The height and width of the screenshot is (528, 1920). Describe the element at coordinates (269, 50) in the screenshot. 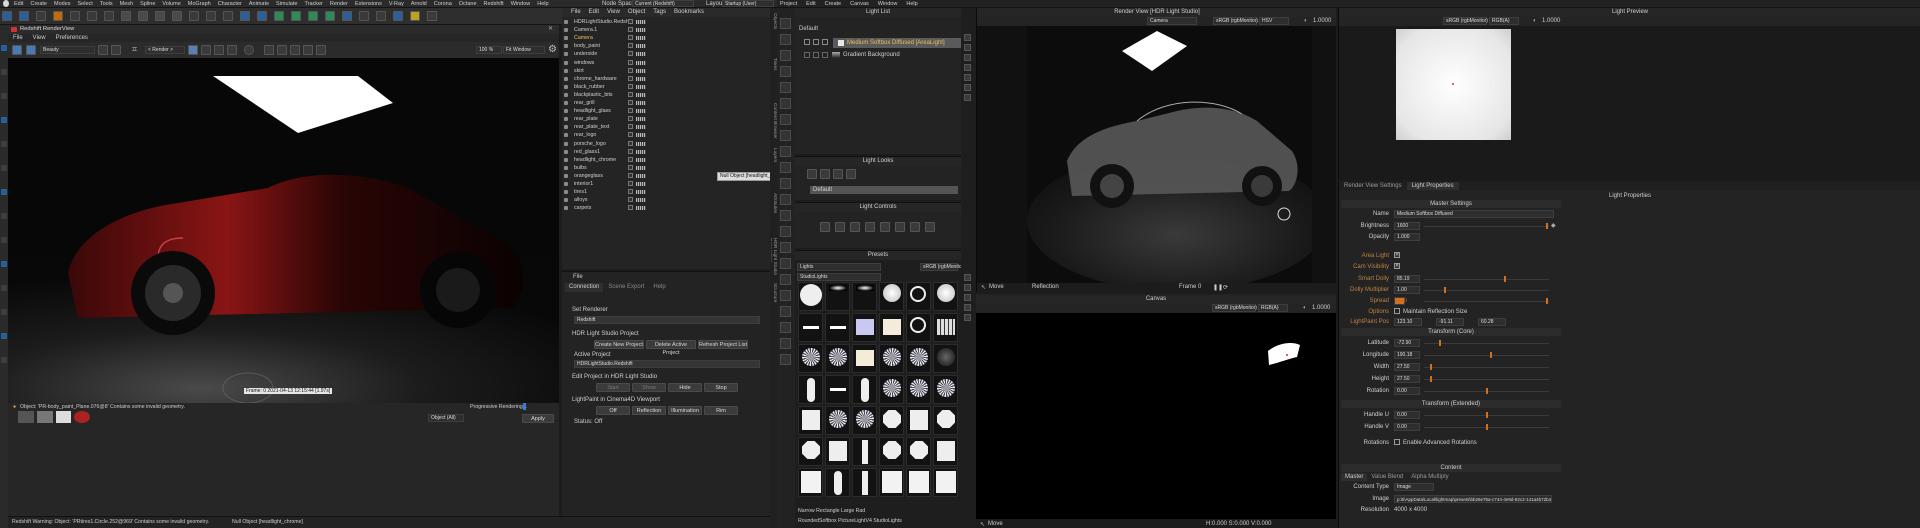

I see `fit-icon` at that location.